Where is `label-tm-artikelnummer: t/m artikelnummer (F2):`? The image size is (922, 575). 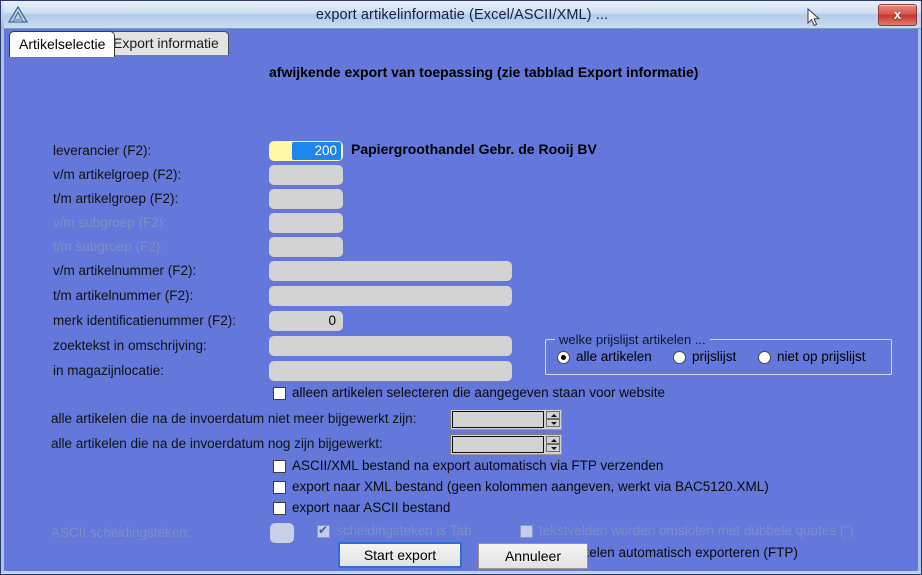
label-tm-artikelnummer: t/m artikelnummer (F2): is located at coordinates (123, 295).